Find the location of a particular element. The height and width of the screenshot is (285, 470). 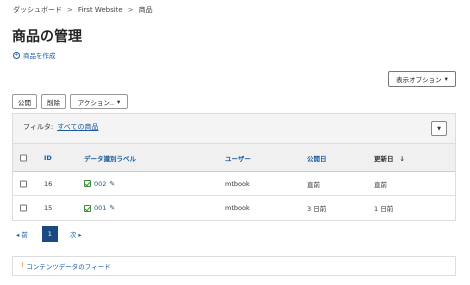

caret-down-icon: ▼ is located at coordinates (439, 128).